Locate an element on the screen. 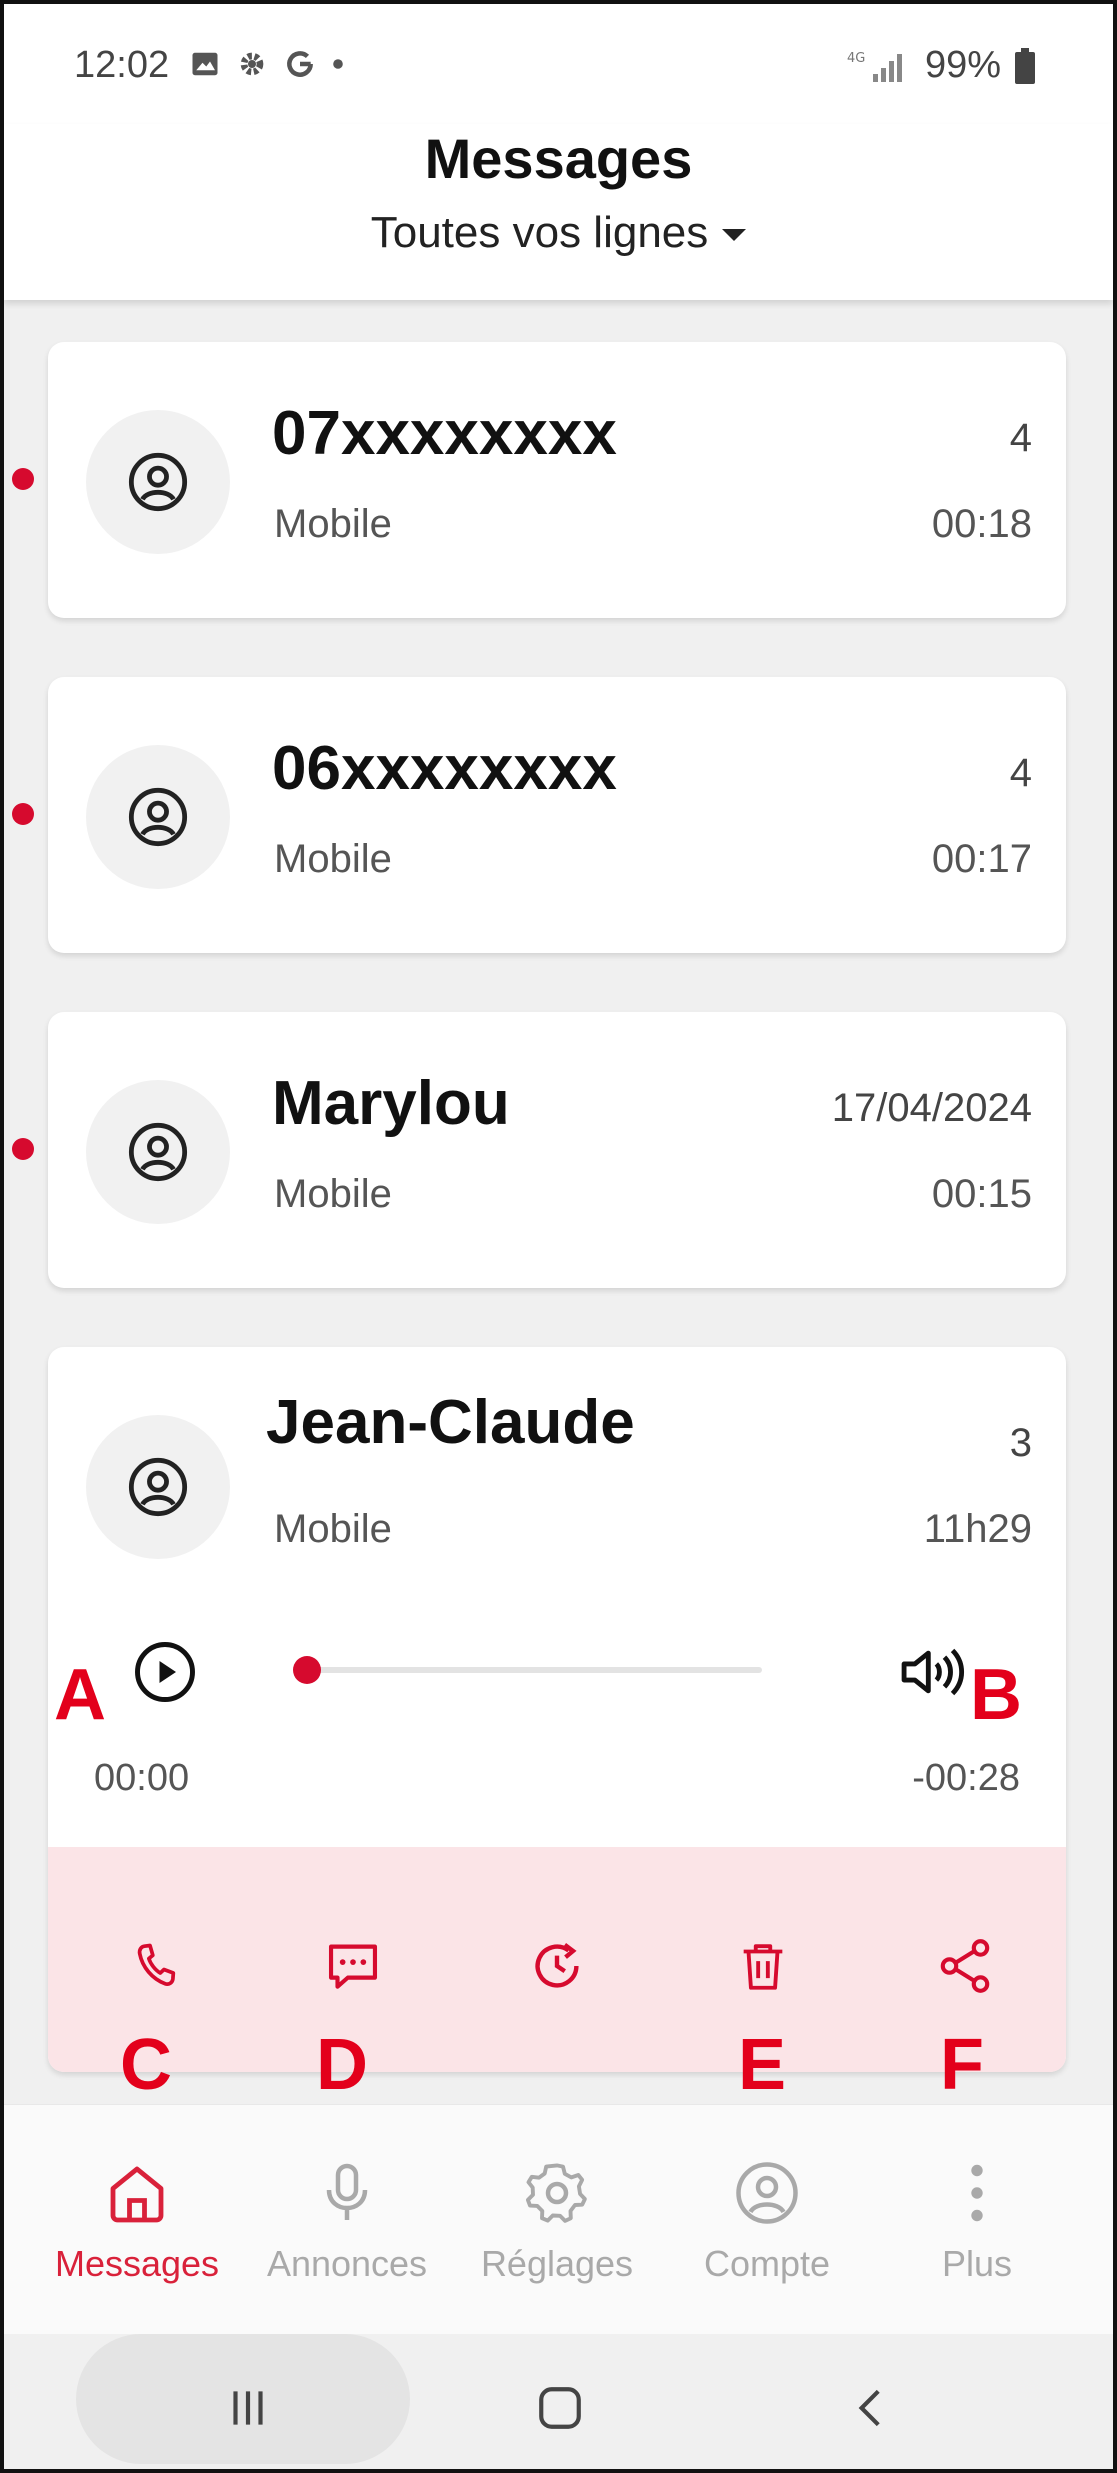 This screenshot has height=2473, width=1117. home-square-icon is located at coordinates (560, 2408).